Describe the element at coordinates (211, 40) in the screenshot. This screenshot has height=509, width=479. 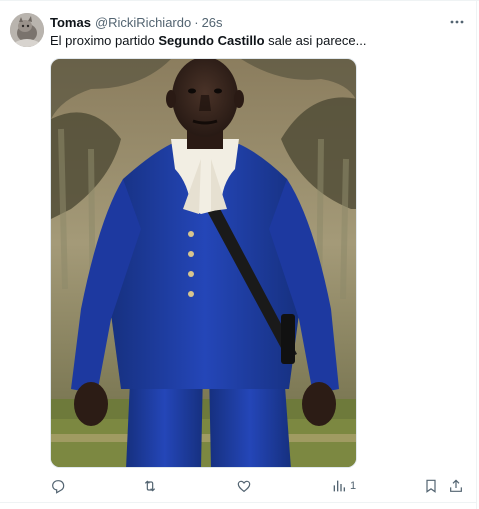
I see `tweet-text-bold: Segundo Castillo` at that location.